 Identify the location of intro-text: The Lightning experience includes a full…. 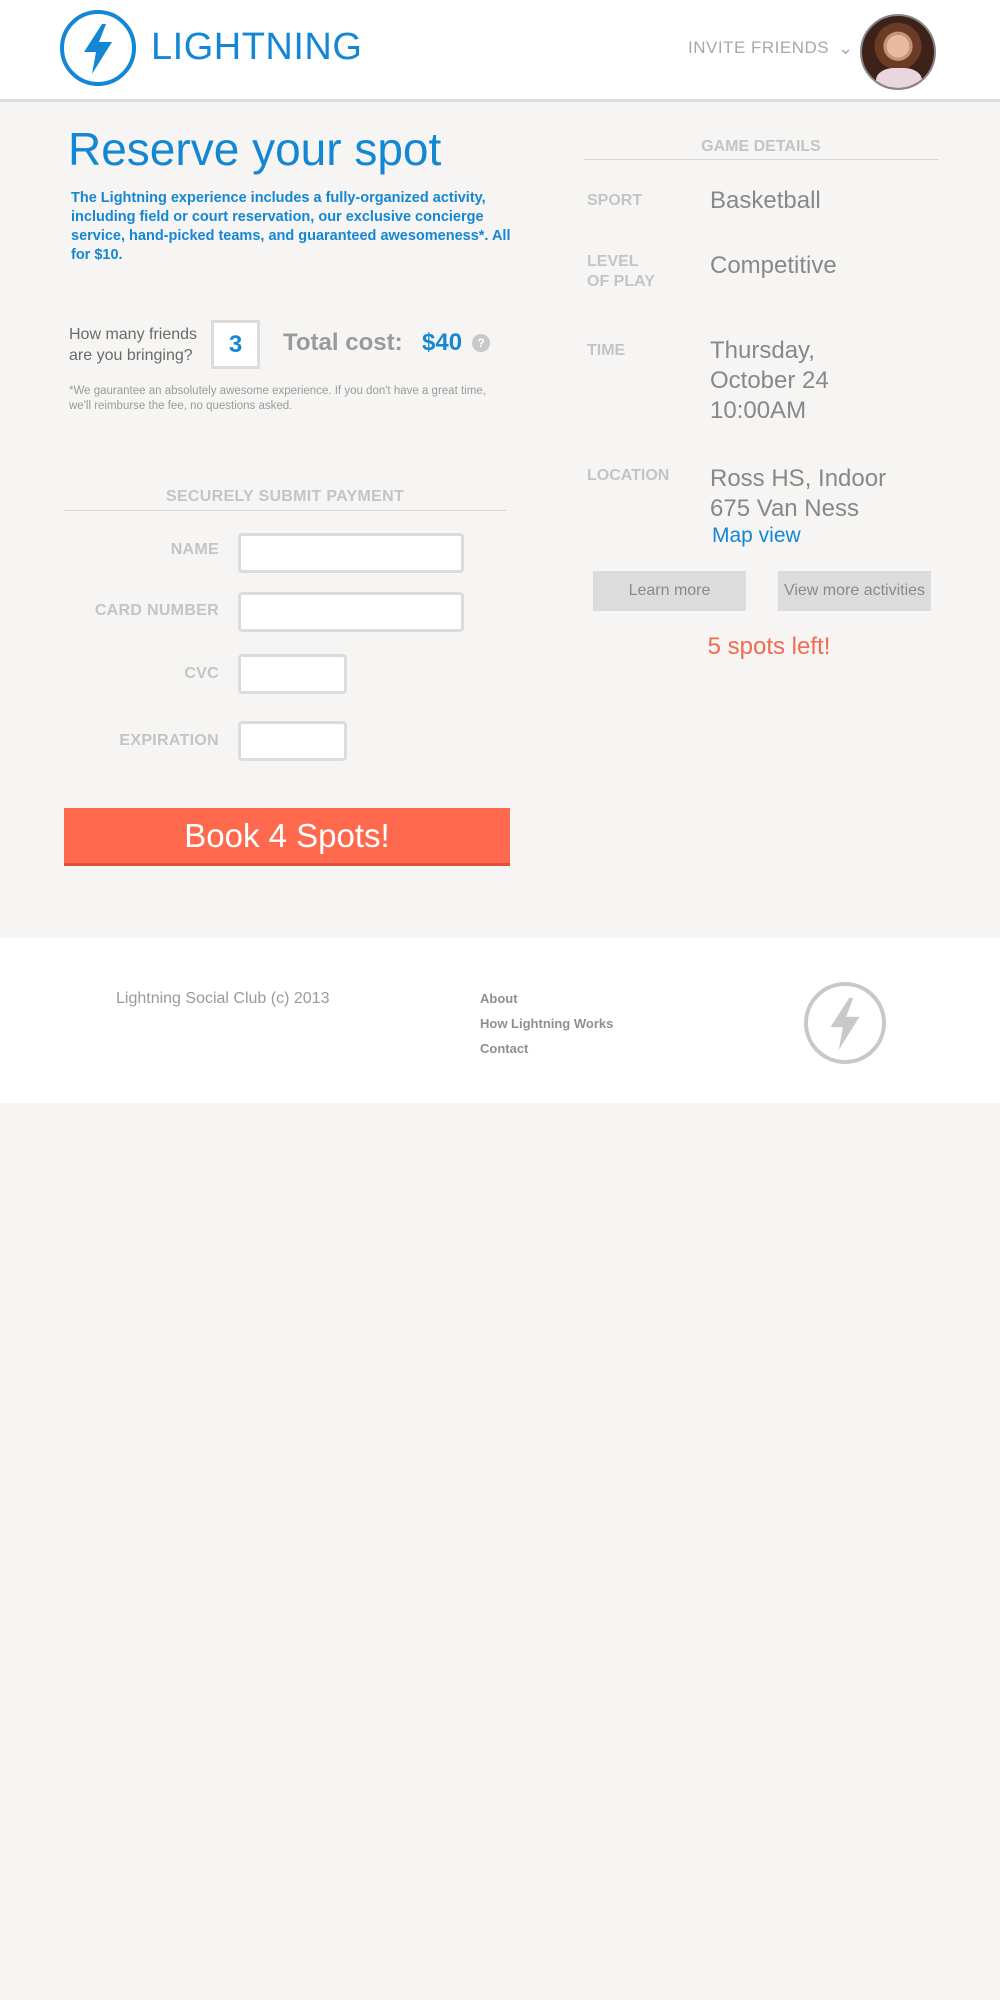
(291, 226).